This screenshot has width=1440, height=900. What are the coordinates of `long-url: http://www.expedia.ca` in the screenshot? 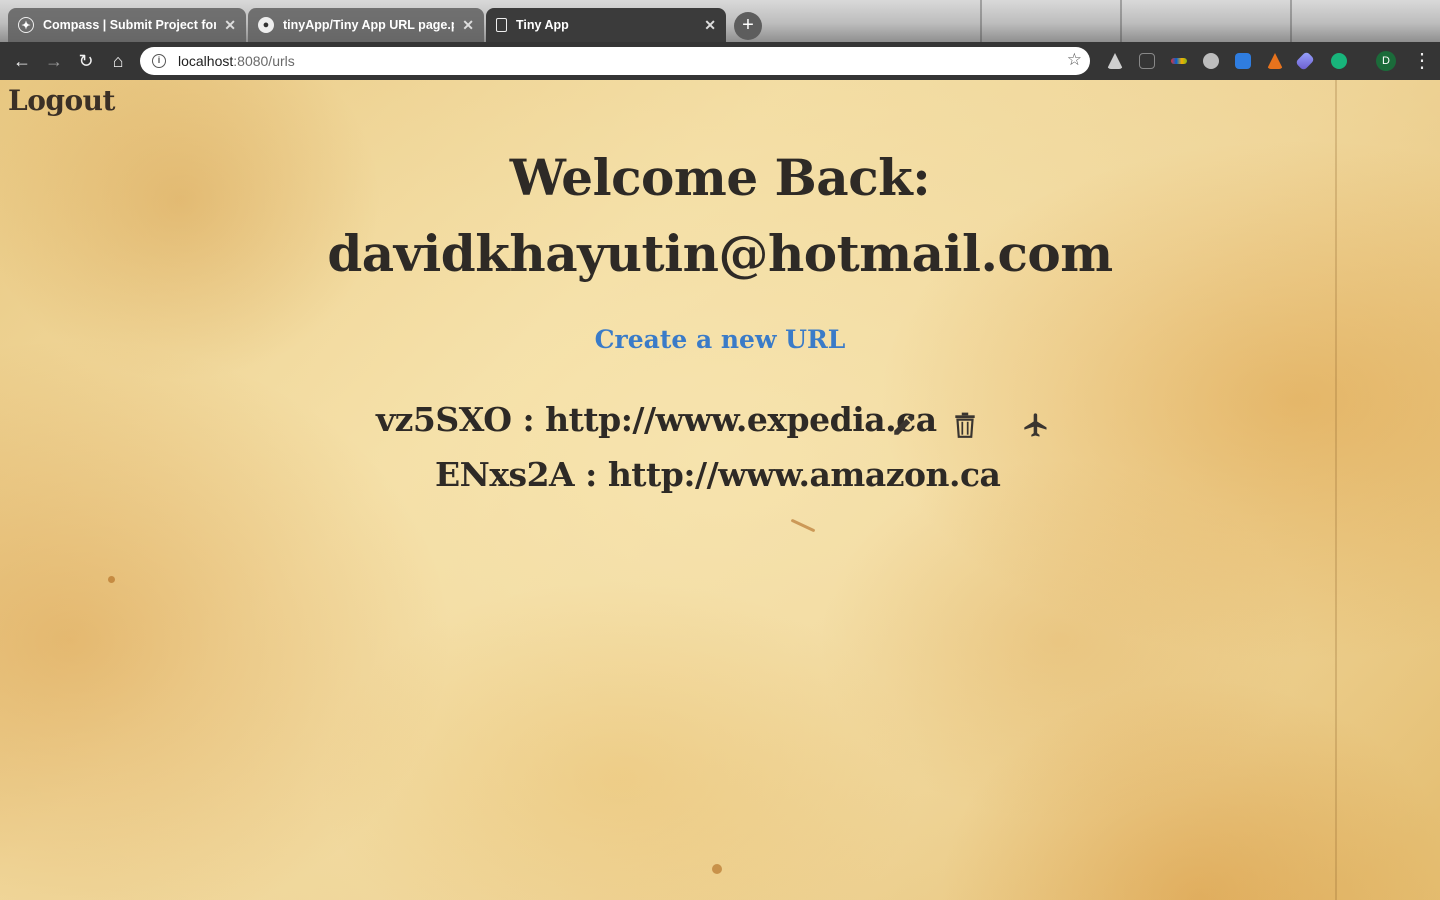 It's located at (741, 419).